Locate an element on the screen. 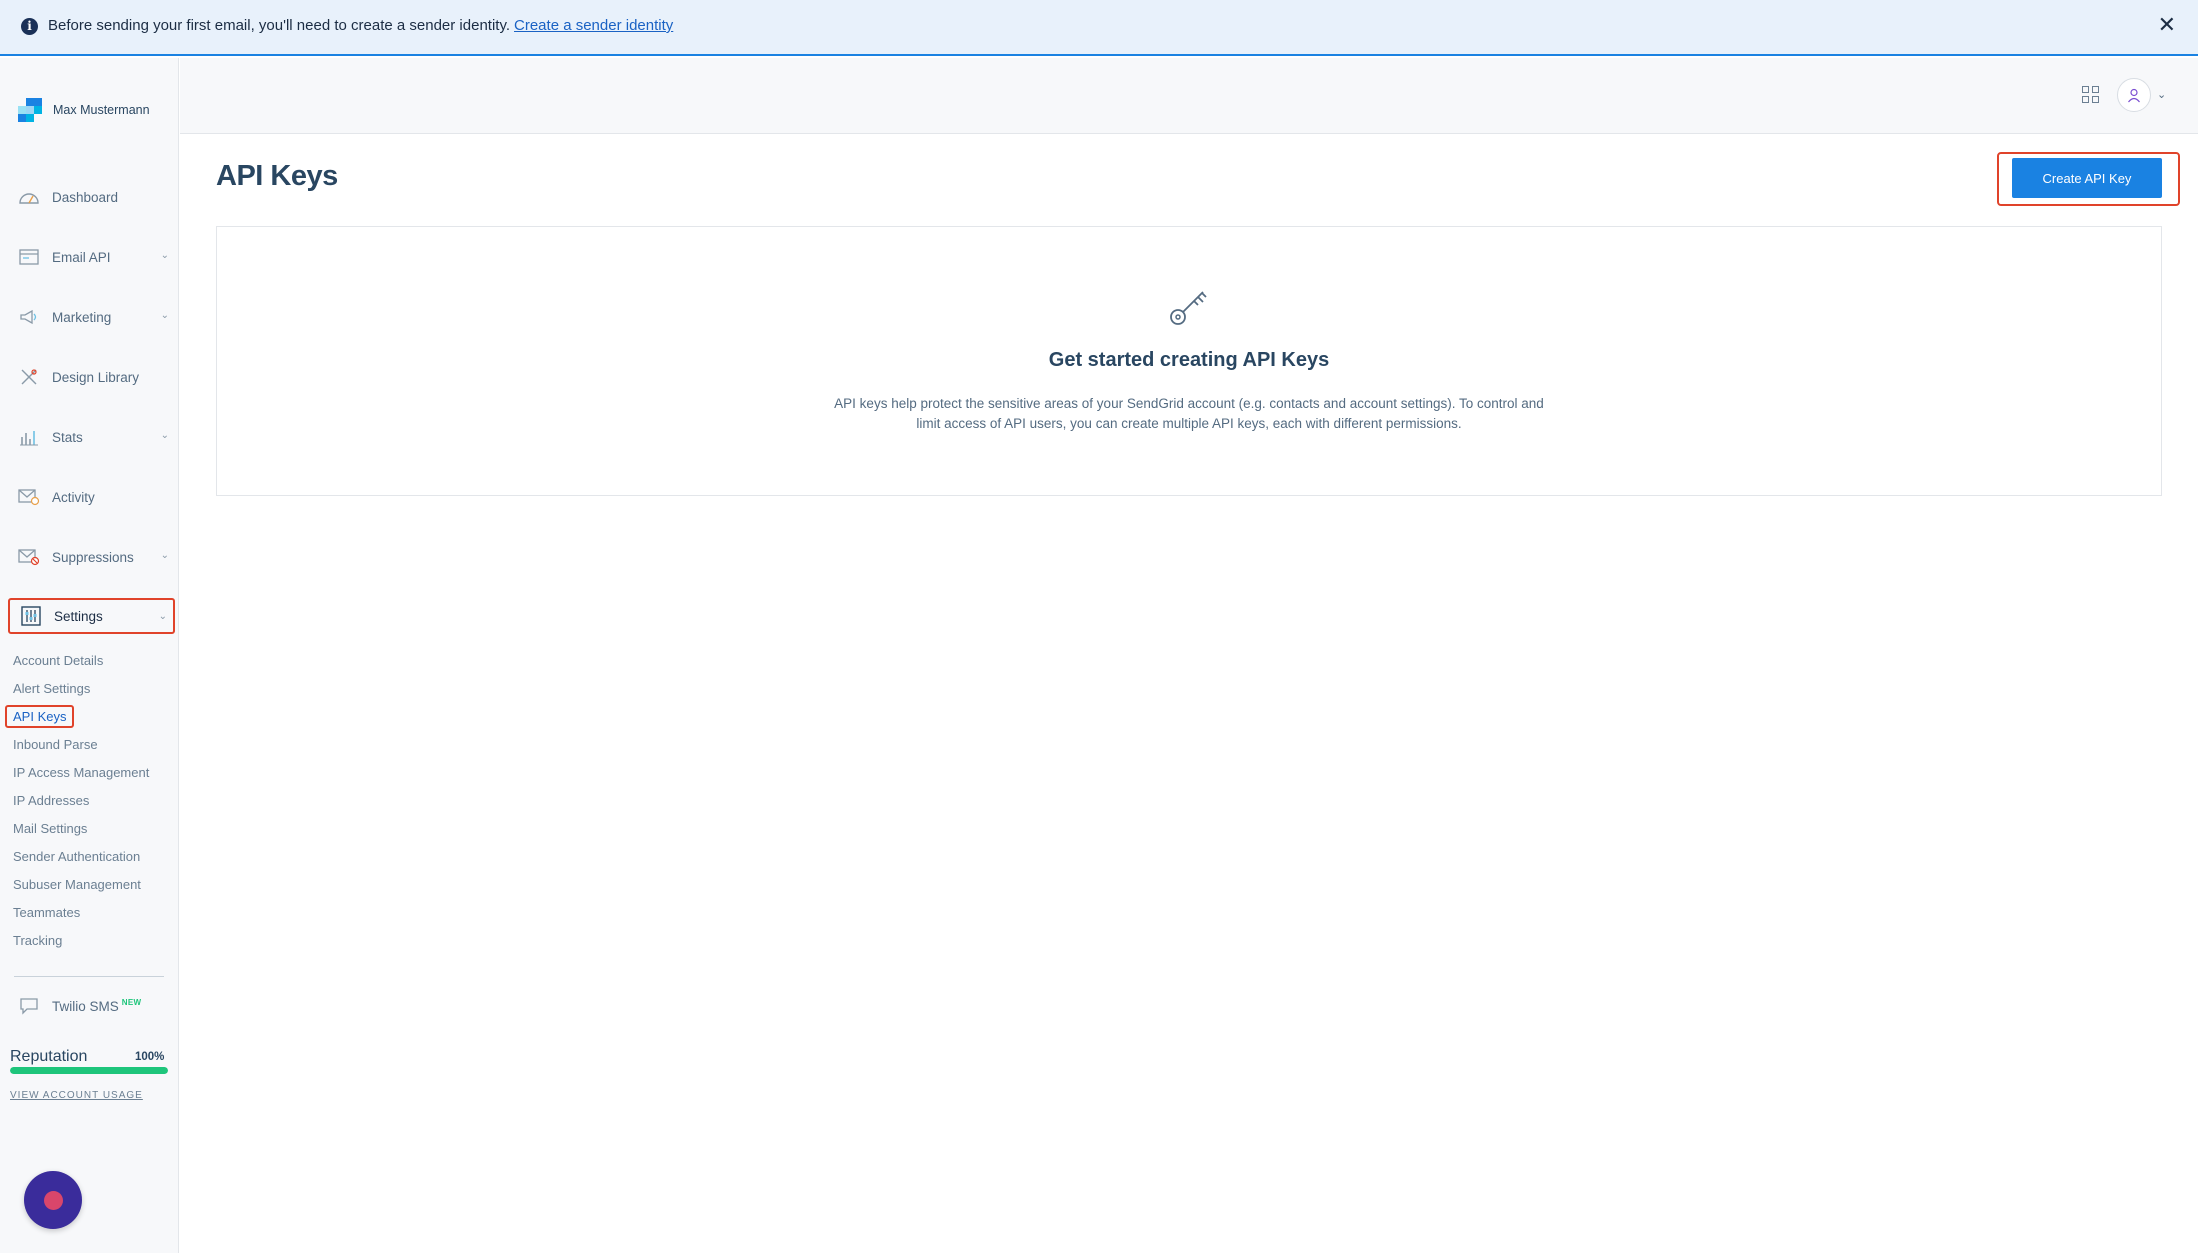 The height and width of the screenshot is (1253, 2198). nav-label: Twilio SMS is located at coordinates (85, 1006).